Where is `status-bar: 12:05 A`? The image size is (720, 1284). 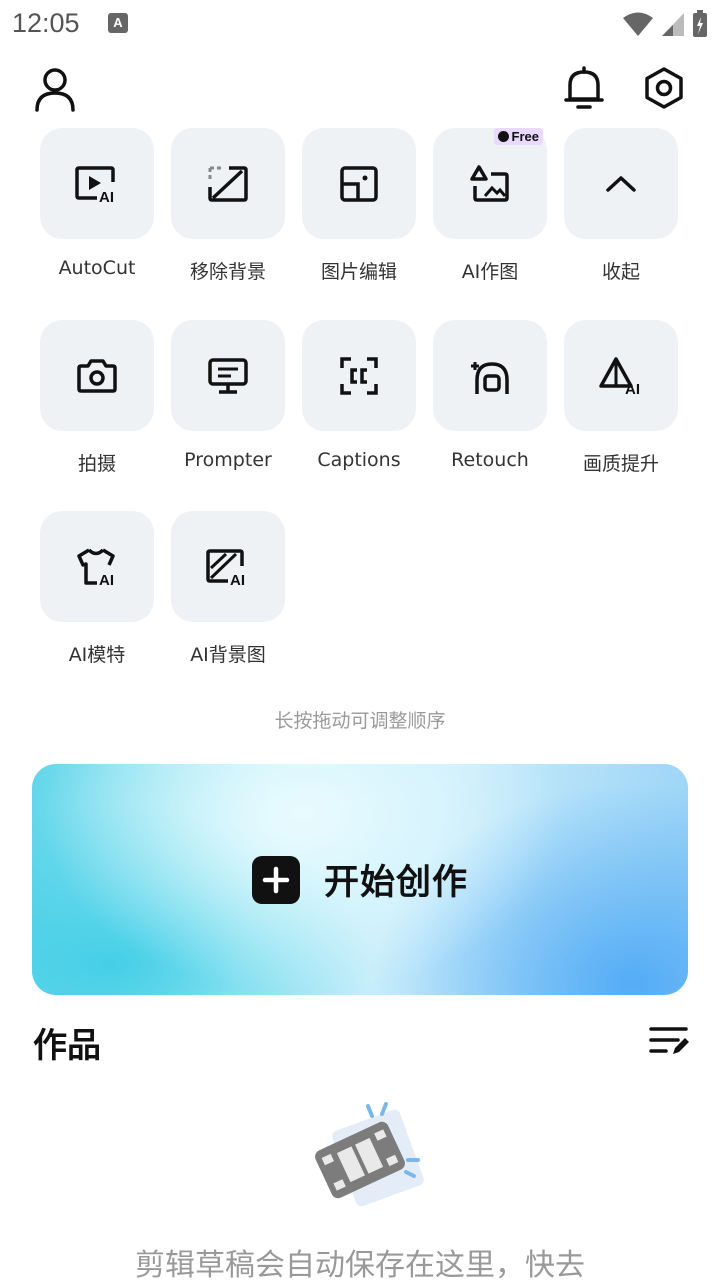 status-bar: 12:05 A is located at coordinates (360, 24).